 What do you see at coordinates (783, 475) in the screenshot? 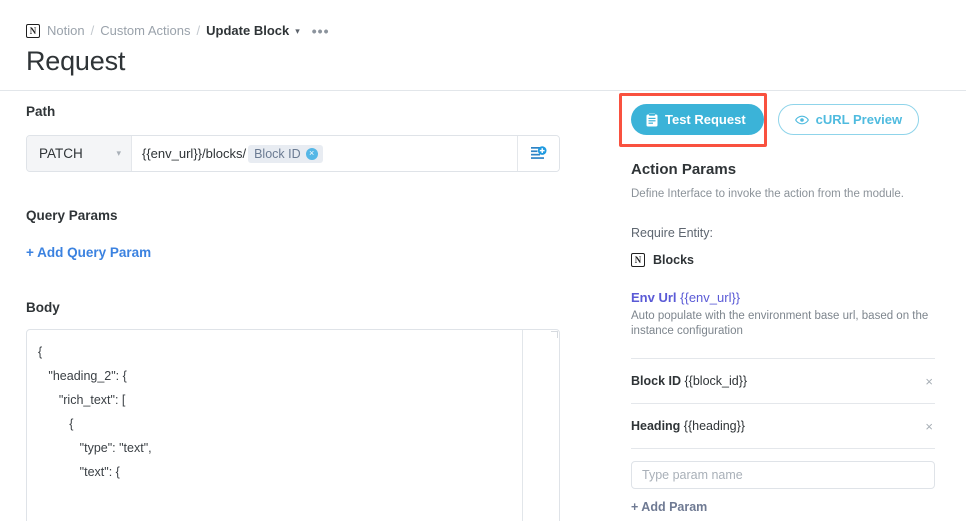
I see `new-param-input` at bounding box center [783, 475].